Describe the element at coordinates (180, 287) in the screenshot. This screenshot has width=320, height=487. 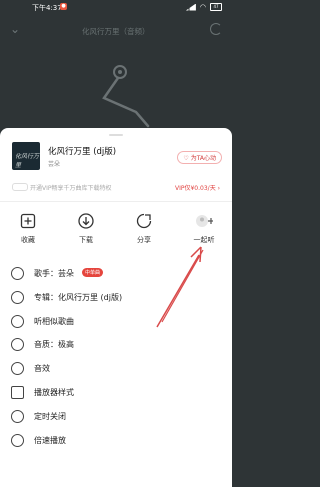
I see `annotation-arrow` at that location.